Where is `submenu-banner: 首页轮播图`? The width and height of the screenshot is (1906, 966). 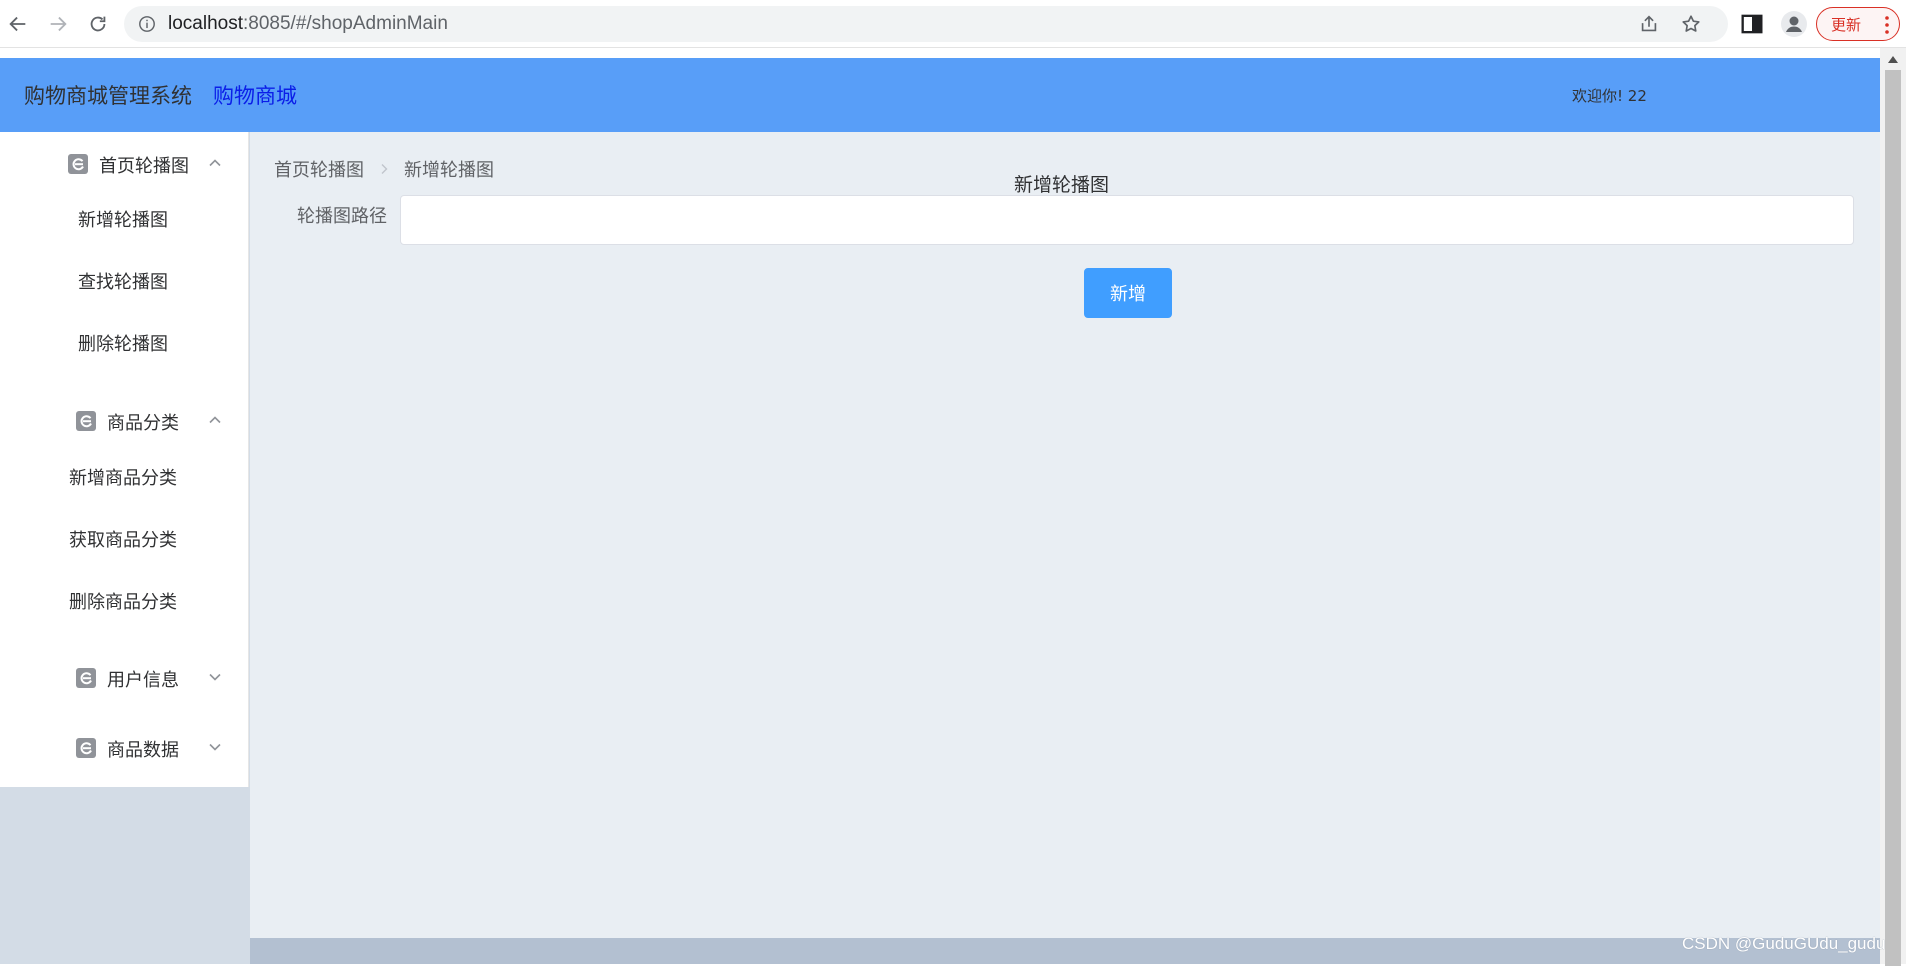
submenu-banner: 首页轮播图 is located at coordinates (124, 164).